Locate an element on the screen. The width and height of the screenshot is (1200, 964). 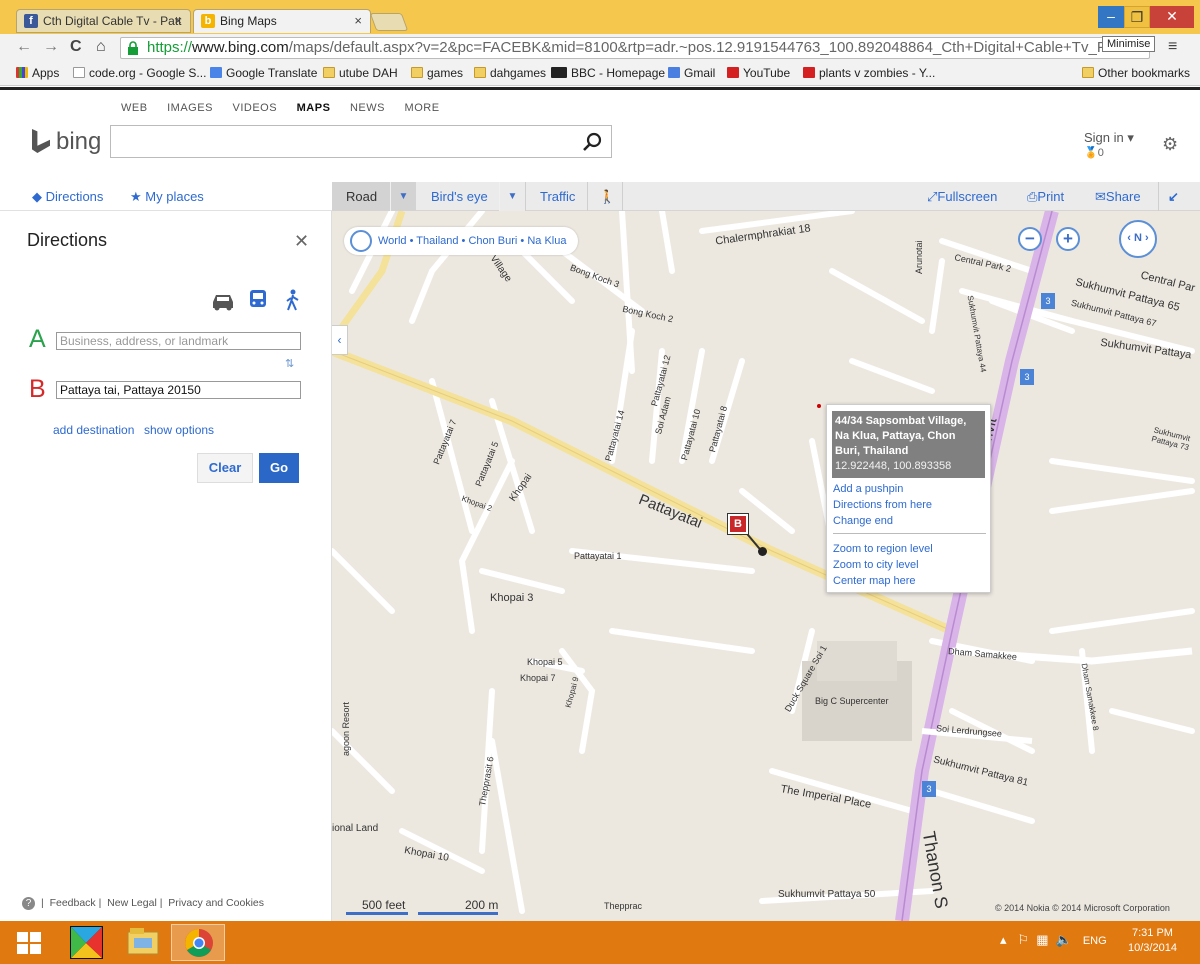
left-panel-nav: ◆ Directions ★ My places is located at coordinates (166, 196).